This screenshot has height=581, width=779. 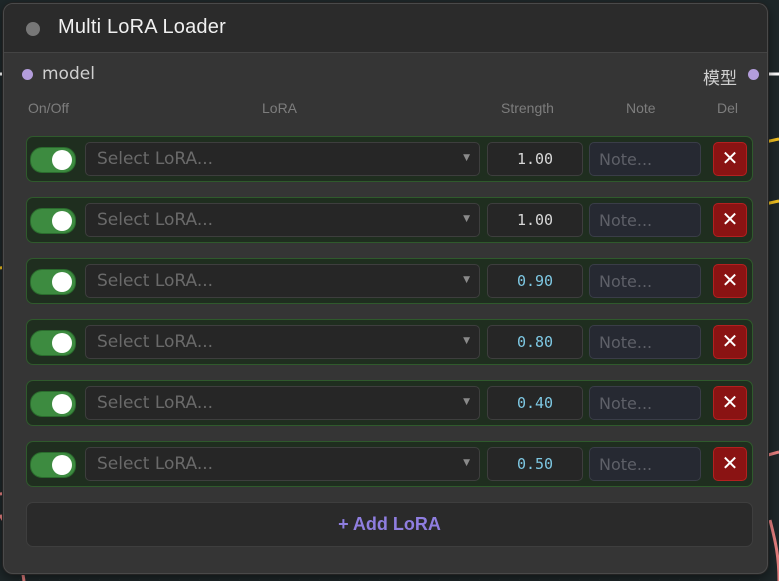 What do you see at coordinates (753, 74) in the screenshot?
I see `output-slot-dot-icon` at bounding box center [753, 74].